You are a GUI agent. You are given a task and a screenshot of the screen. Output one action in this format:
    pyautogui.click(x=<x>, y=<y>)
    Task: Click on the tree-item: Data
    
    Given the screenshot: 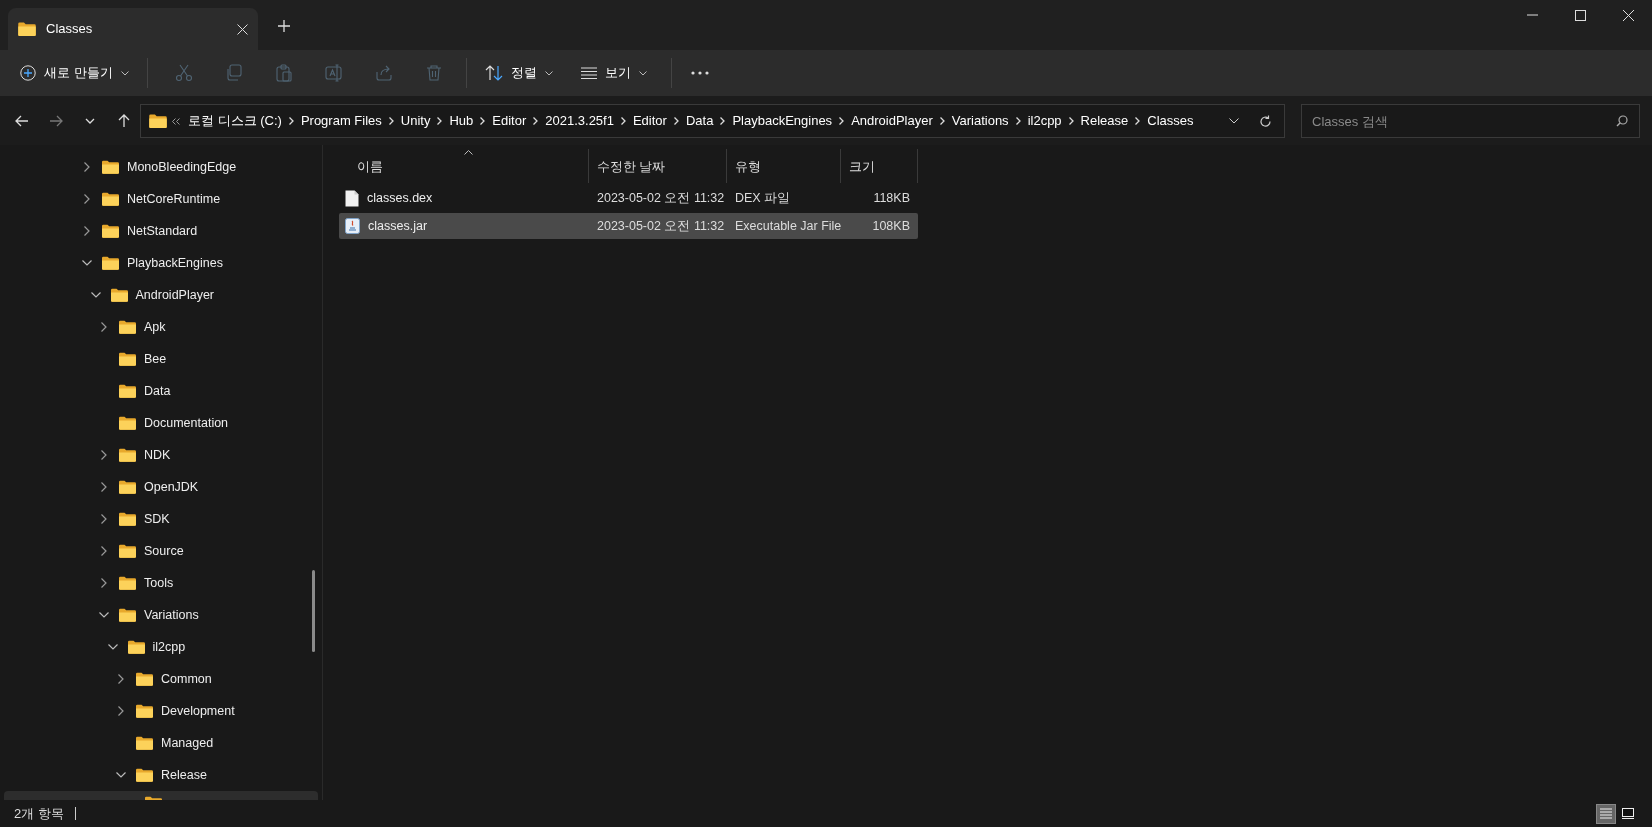 What is the action you would take?
    pyautogui.click(x=161, y=391)
    